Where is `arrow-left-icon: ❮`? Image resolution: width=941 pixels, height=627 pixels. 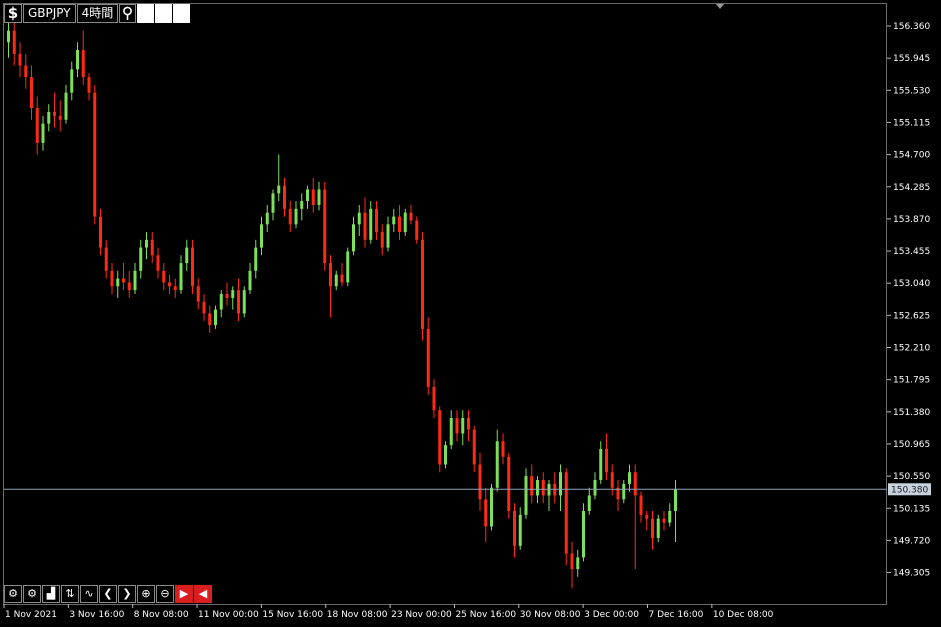 arrow-left-icon: ❮ is located at coordinates (108, 594).